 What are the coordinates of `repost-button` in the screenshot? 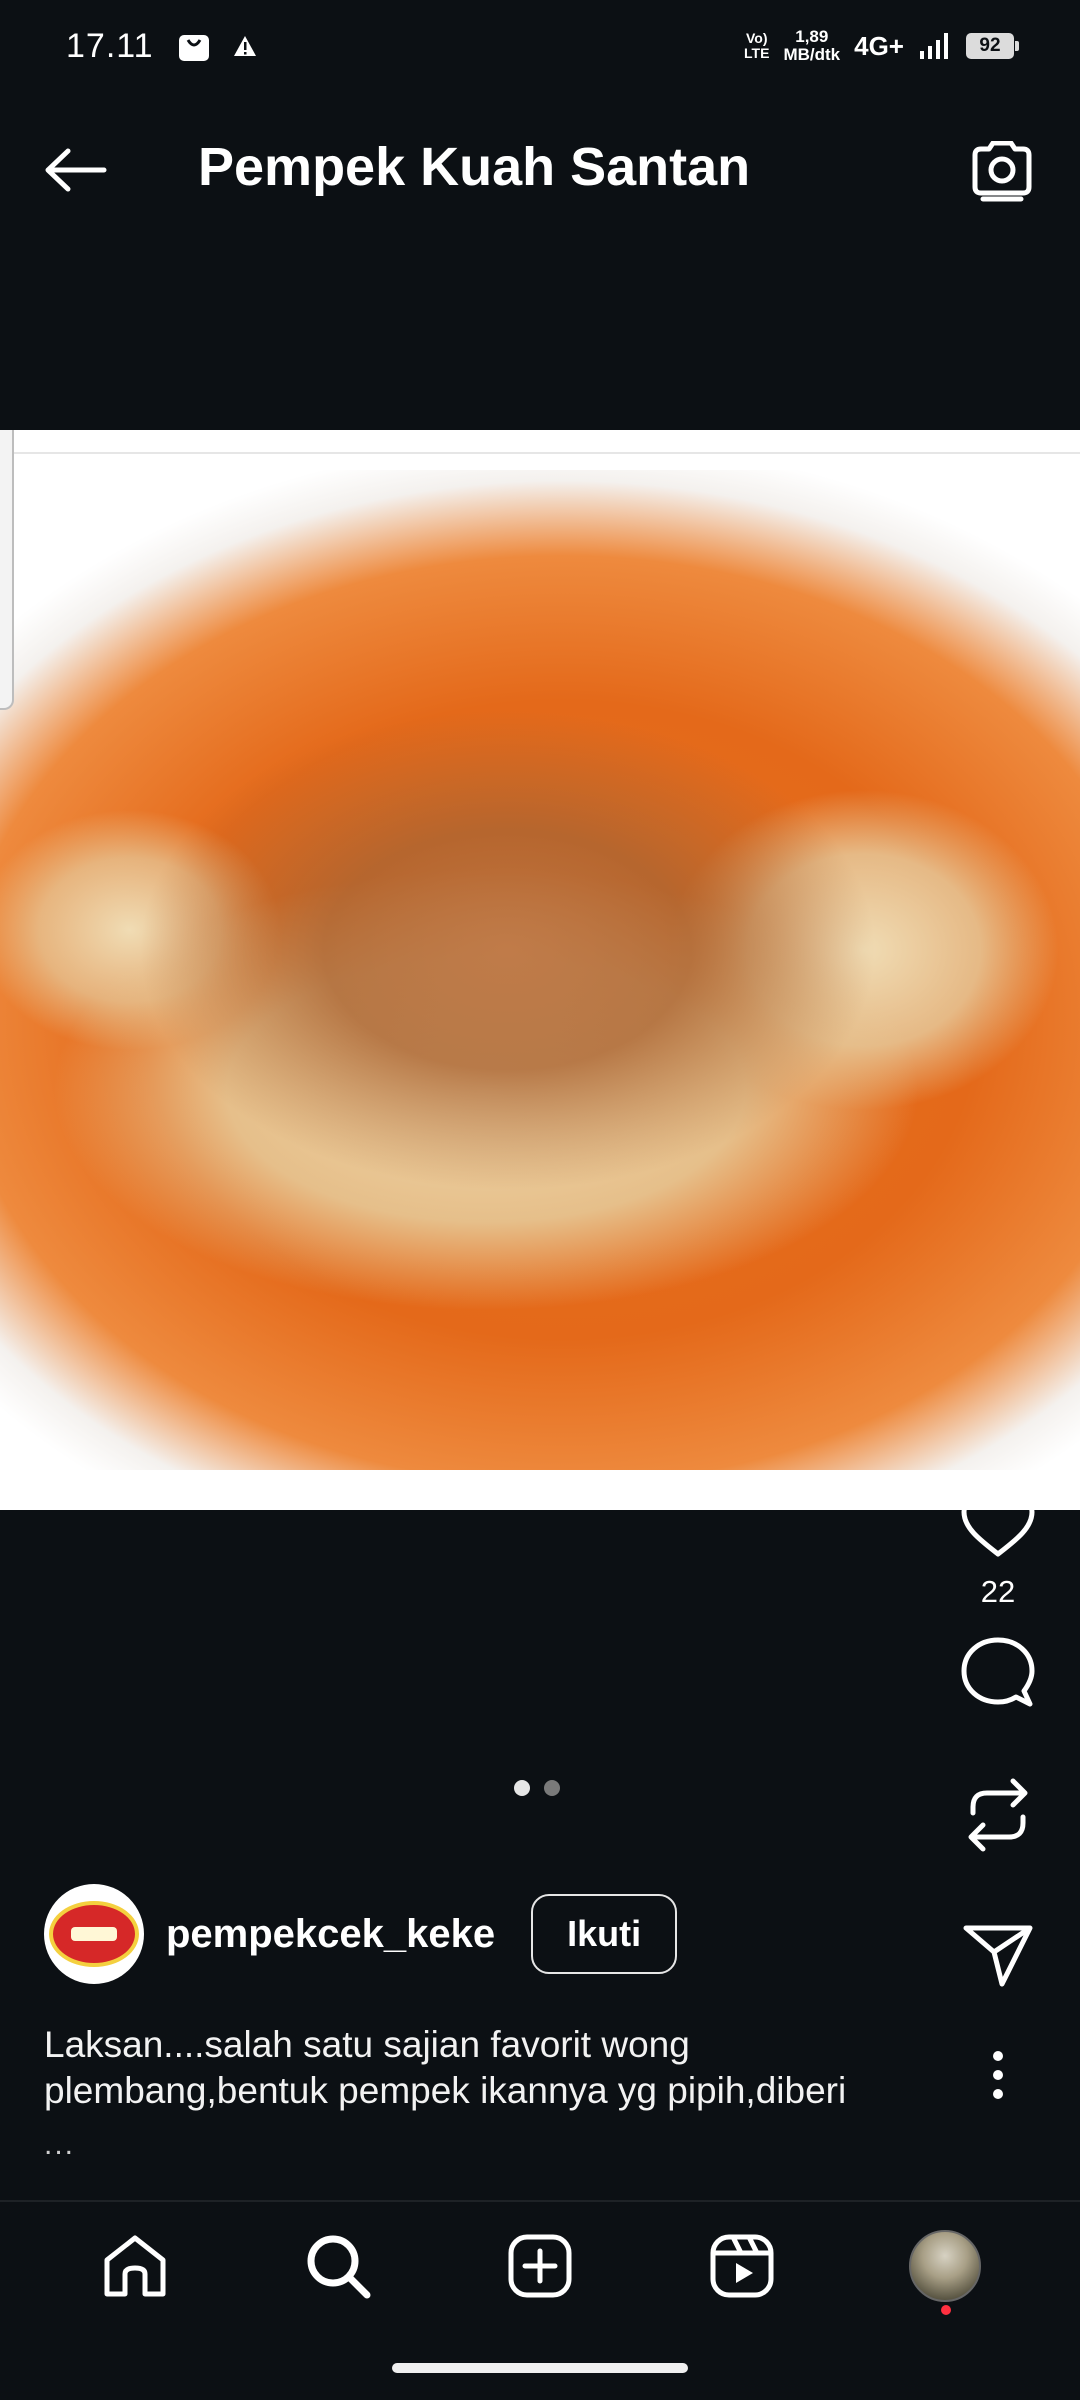 It's located at (998, 1815).